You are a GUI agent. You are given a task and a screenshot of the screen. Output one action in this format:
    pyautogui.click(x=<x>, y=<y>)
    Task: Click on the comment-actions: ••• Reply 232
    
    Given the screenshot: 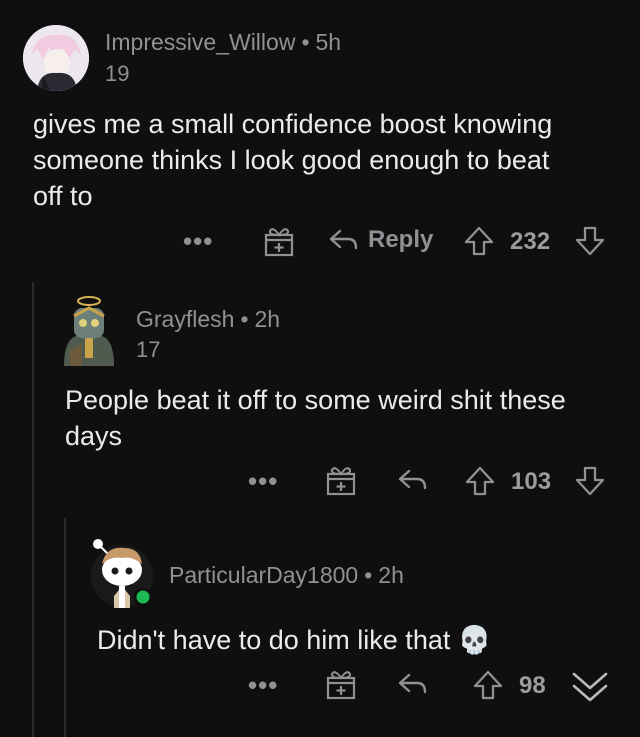 What is the action you would take?
    pyautogui.click(x=320, y=242)
    